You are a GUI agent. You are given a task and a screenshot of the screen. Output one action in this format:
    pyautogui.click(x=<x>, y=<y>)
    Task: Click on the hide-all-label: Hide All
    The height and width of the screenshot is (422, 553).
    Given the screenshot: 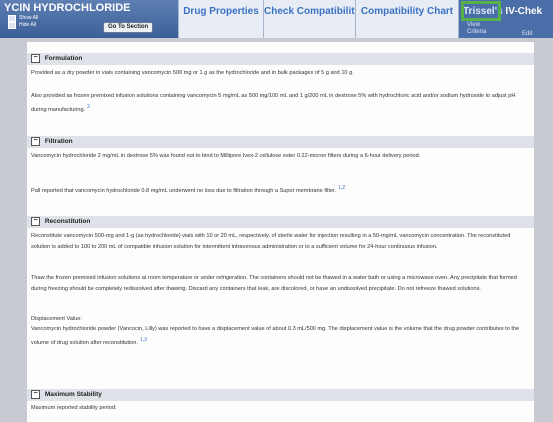 What is the action you would take?
    pyautogui.click(x=27, y=25)
    